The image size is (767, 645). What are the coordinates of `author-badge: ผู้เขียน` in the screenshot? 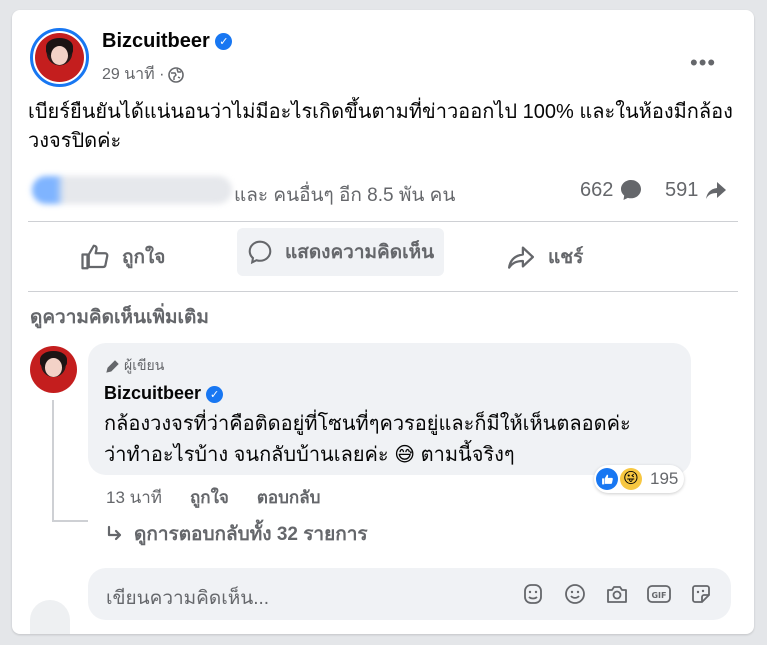 It's located at (135, 366).